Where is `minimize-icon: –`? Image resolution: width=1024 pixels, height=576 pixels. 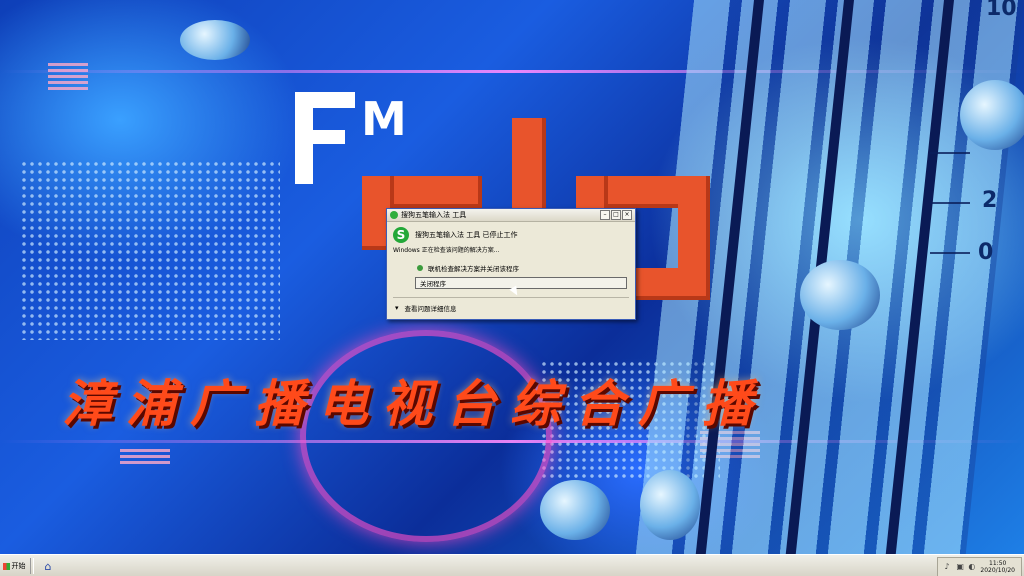
minimize-icon: – is located at coordinates (605, 215).